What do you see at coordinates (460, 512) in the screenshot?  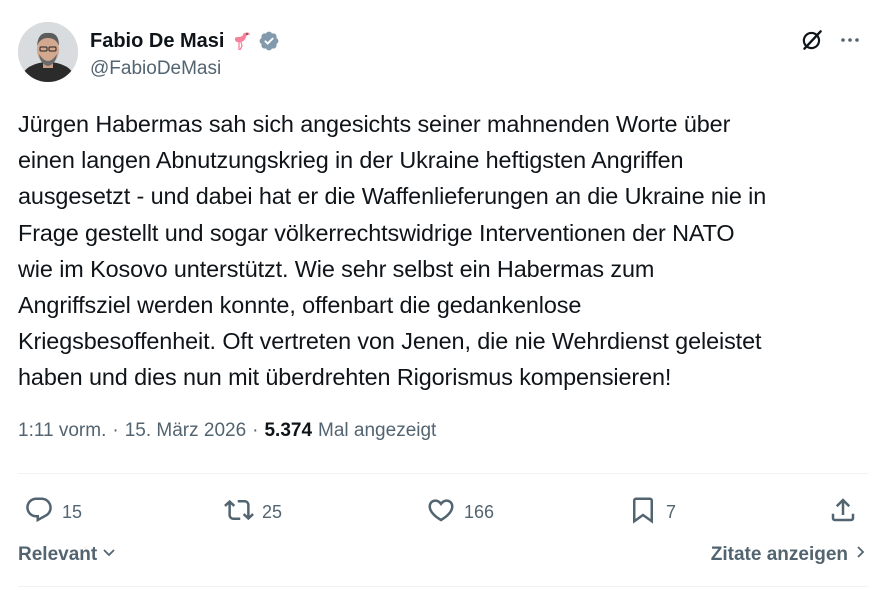 I see `like-button: 166` at bounding box center [460, 512].